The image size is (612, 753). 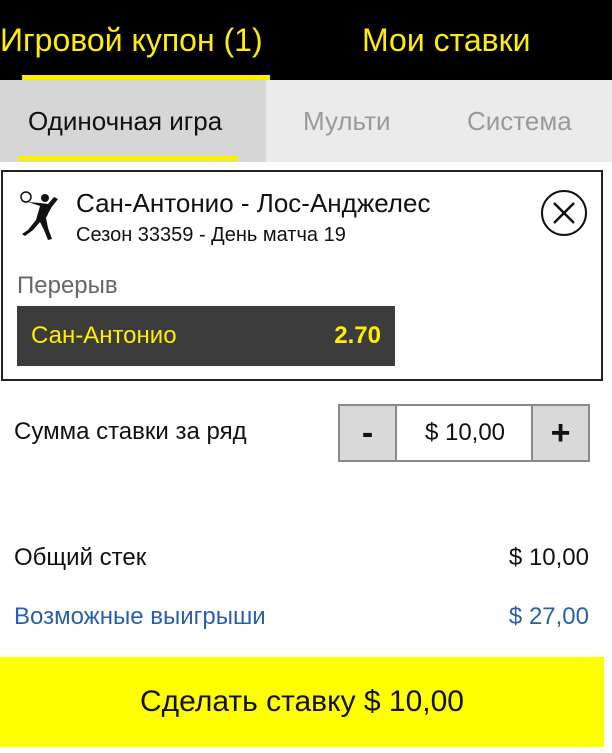 I want to click on possible-winnings-label: Возможные выигрыши, so click(x=140, y=616).